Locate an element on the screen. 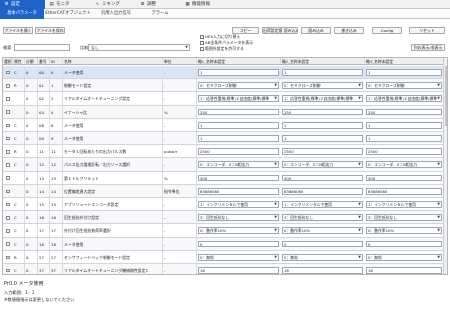  cell-axis2-select: 0：動作率10% ▼ is located at coordinates (322, 231).